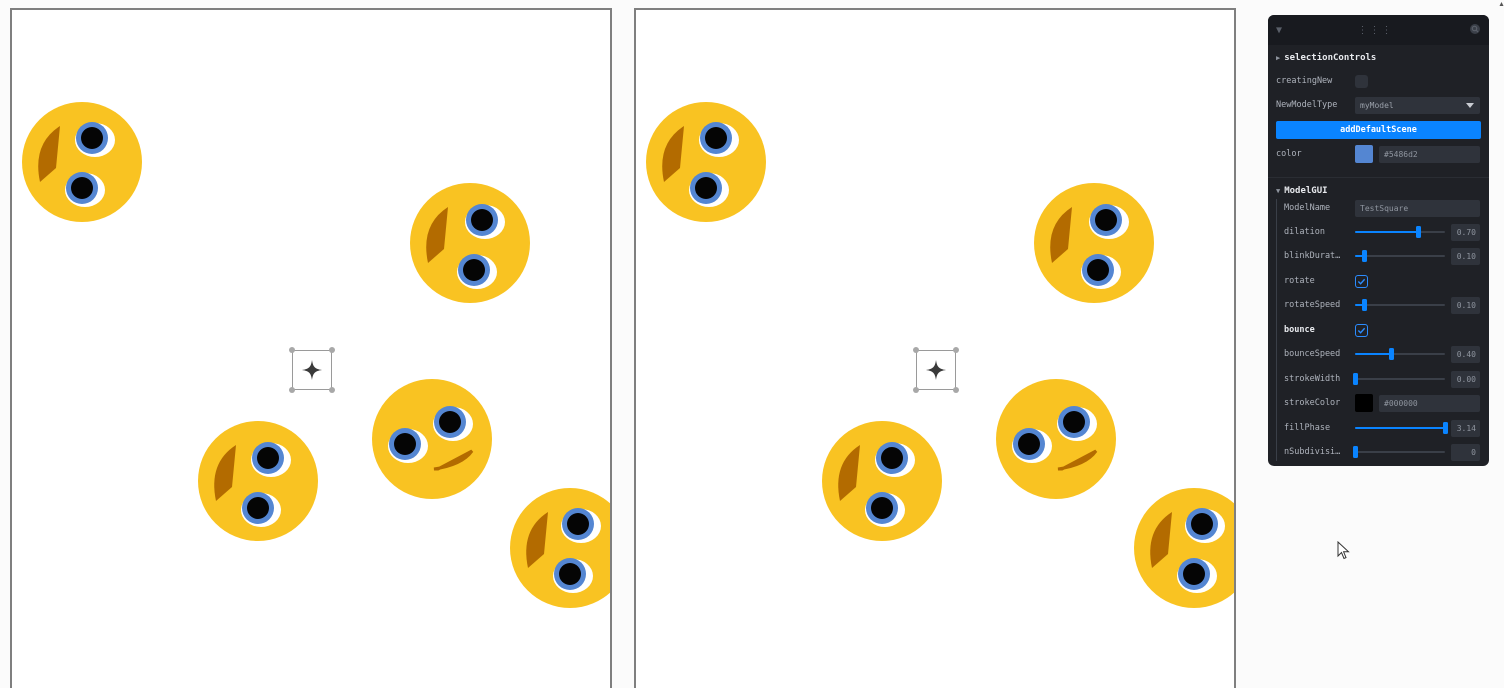  I want to click on fill-phase-value: 3.14, so click(1465, 428).